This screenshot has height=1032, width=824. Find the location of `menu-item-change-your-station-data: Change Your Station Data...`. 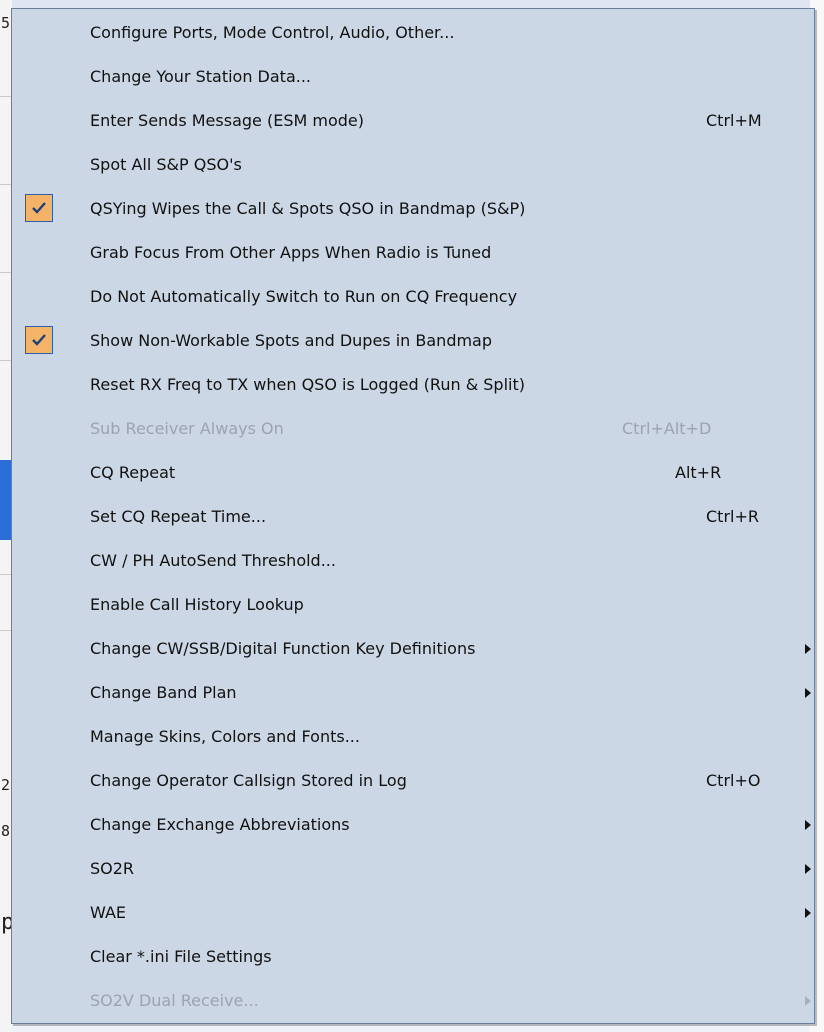

menu-item-change-your-station-data: Change Your Station Data... is located at coordinates (413, 77).